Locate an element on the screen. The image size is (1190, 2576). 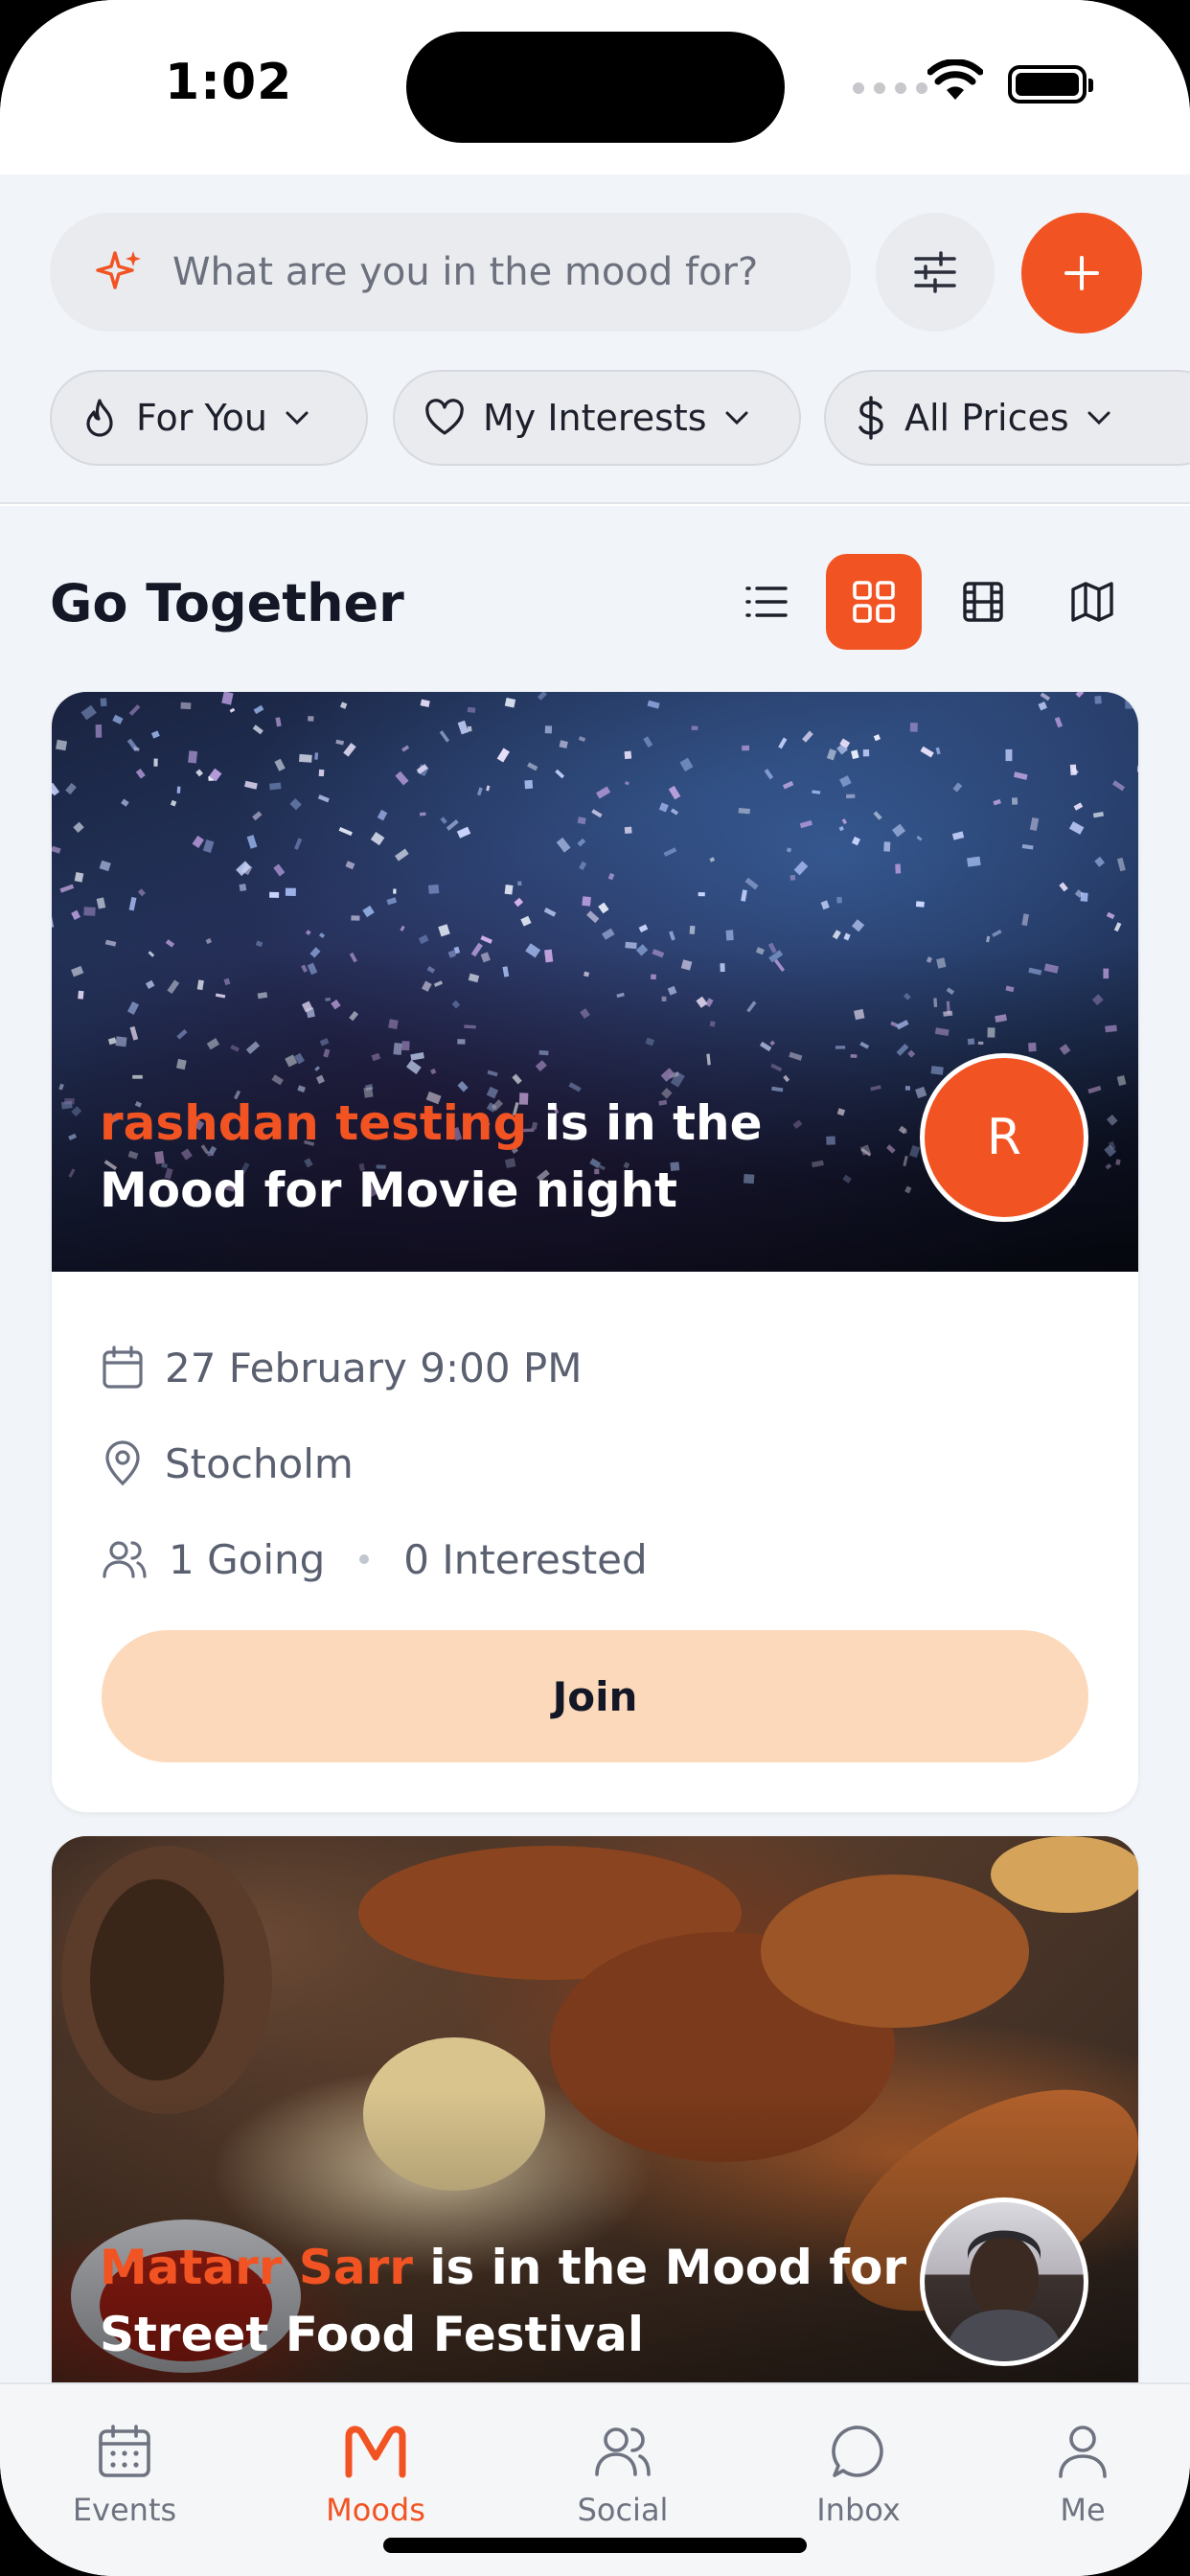
search-input is located at coordinates (498, 272).